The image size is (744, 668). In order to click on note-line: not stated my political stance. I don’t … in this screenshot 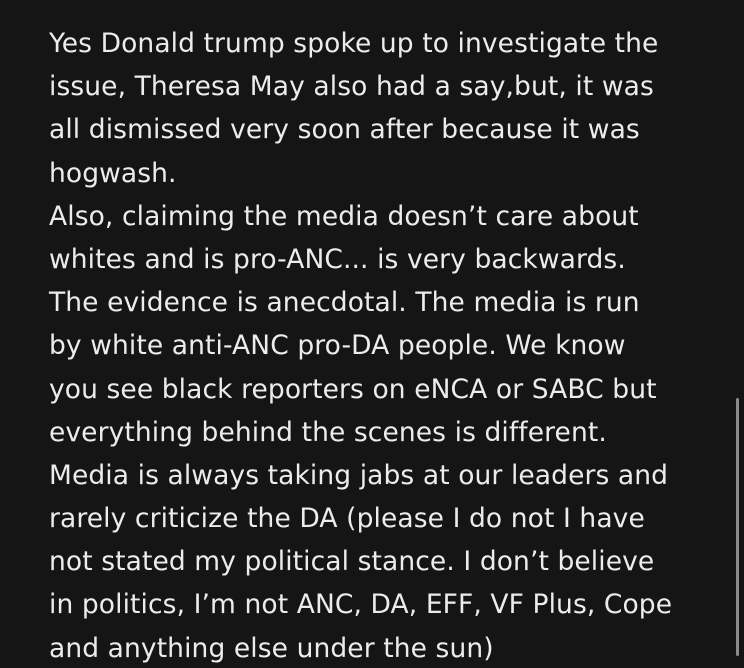, I will do `click(352, 562)`.